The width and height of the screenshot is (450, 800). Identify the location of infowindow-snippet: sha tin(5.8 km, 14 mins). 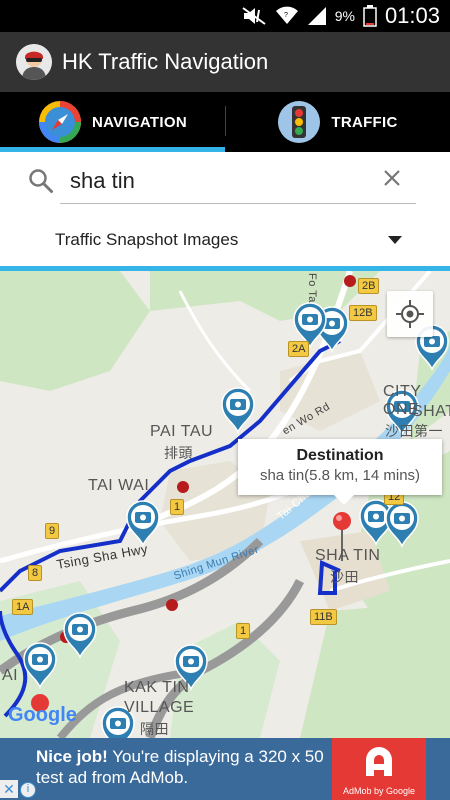
(340, 475).